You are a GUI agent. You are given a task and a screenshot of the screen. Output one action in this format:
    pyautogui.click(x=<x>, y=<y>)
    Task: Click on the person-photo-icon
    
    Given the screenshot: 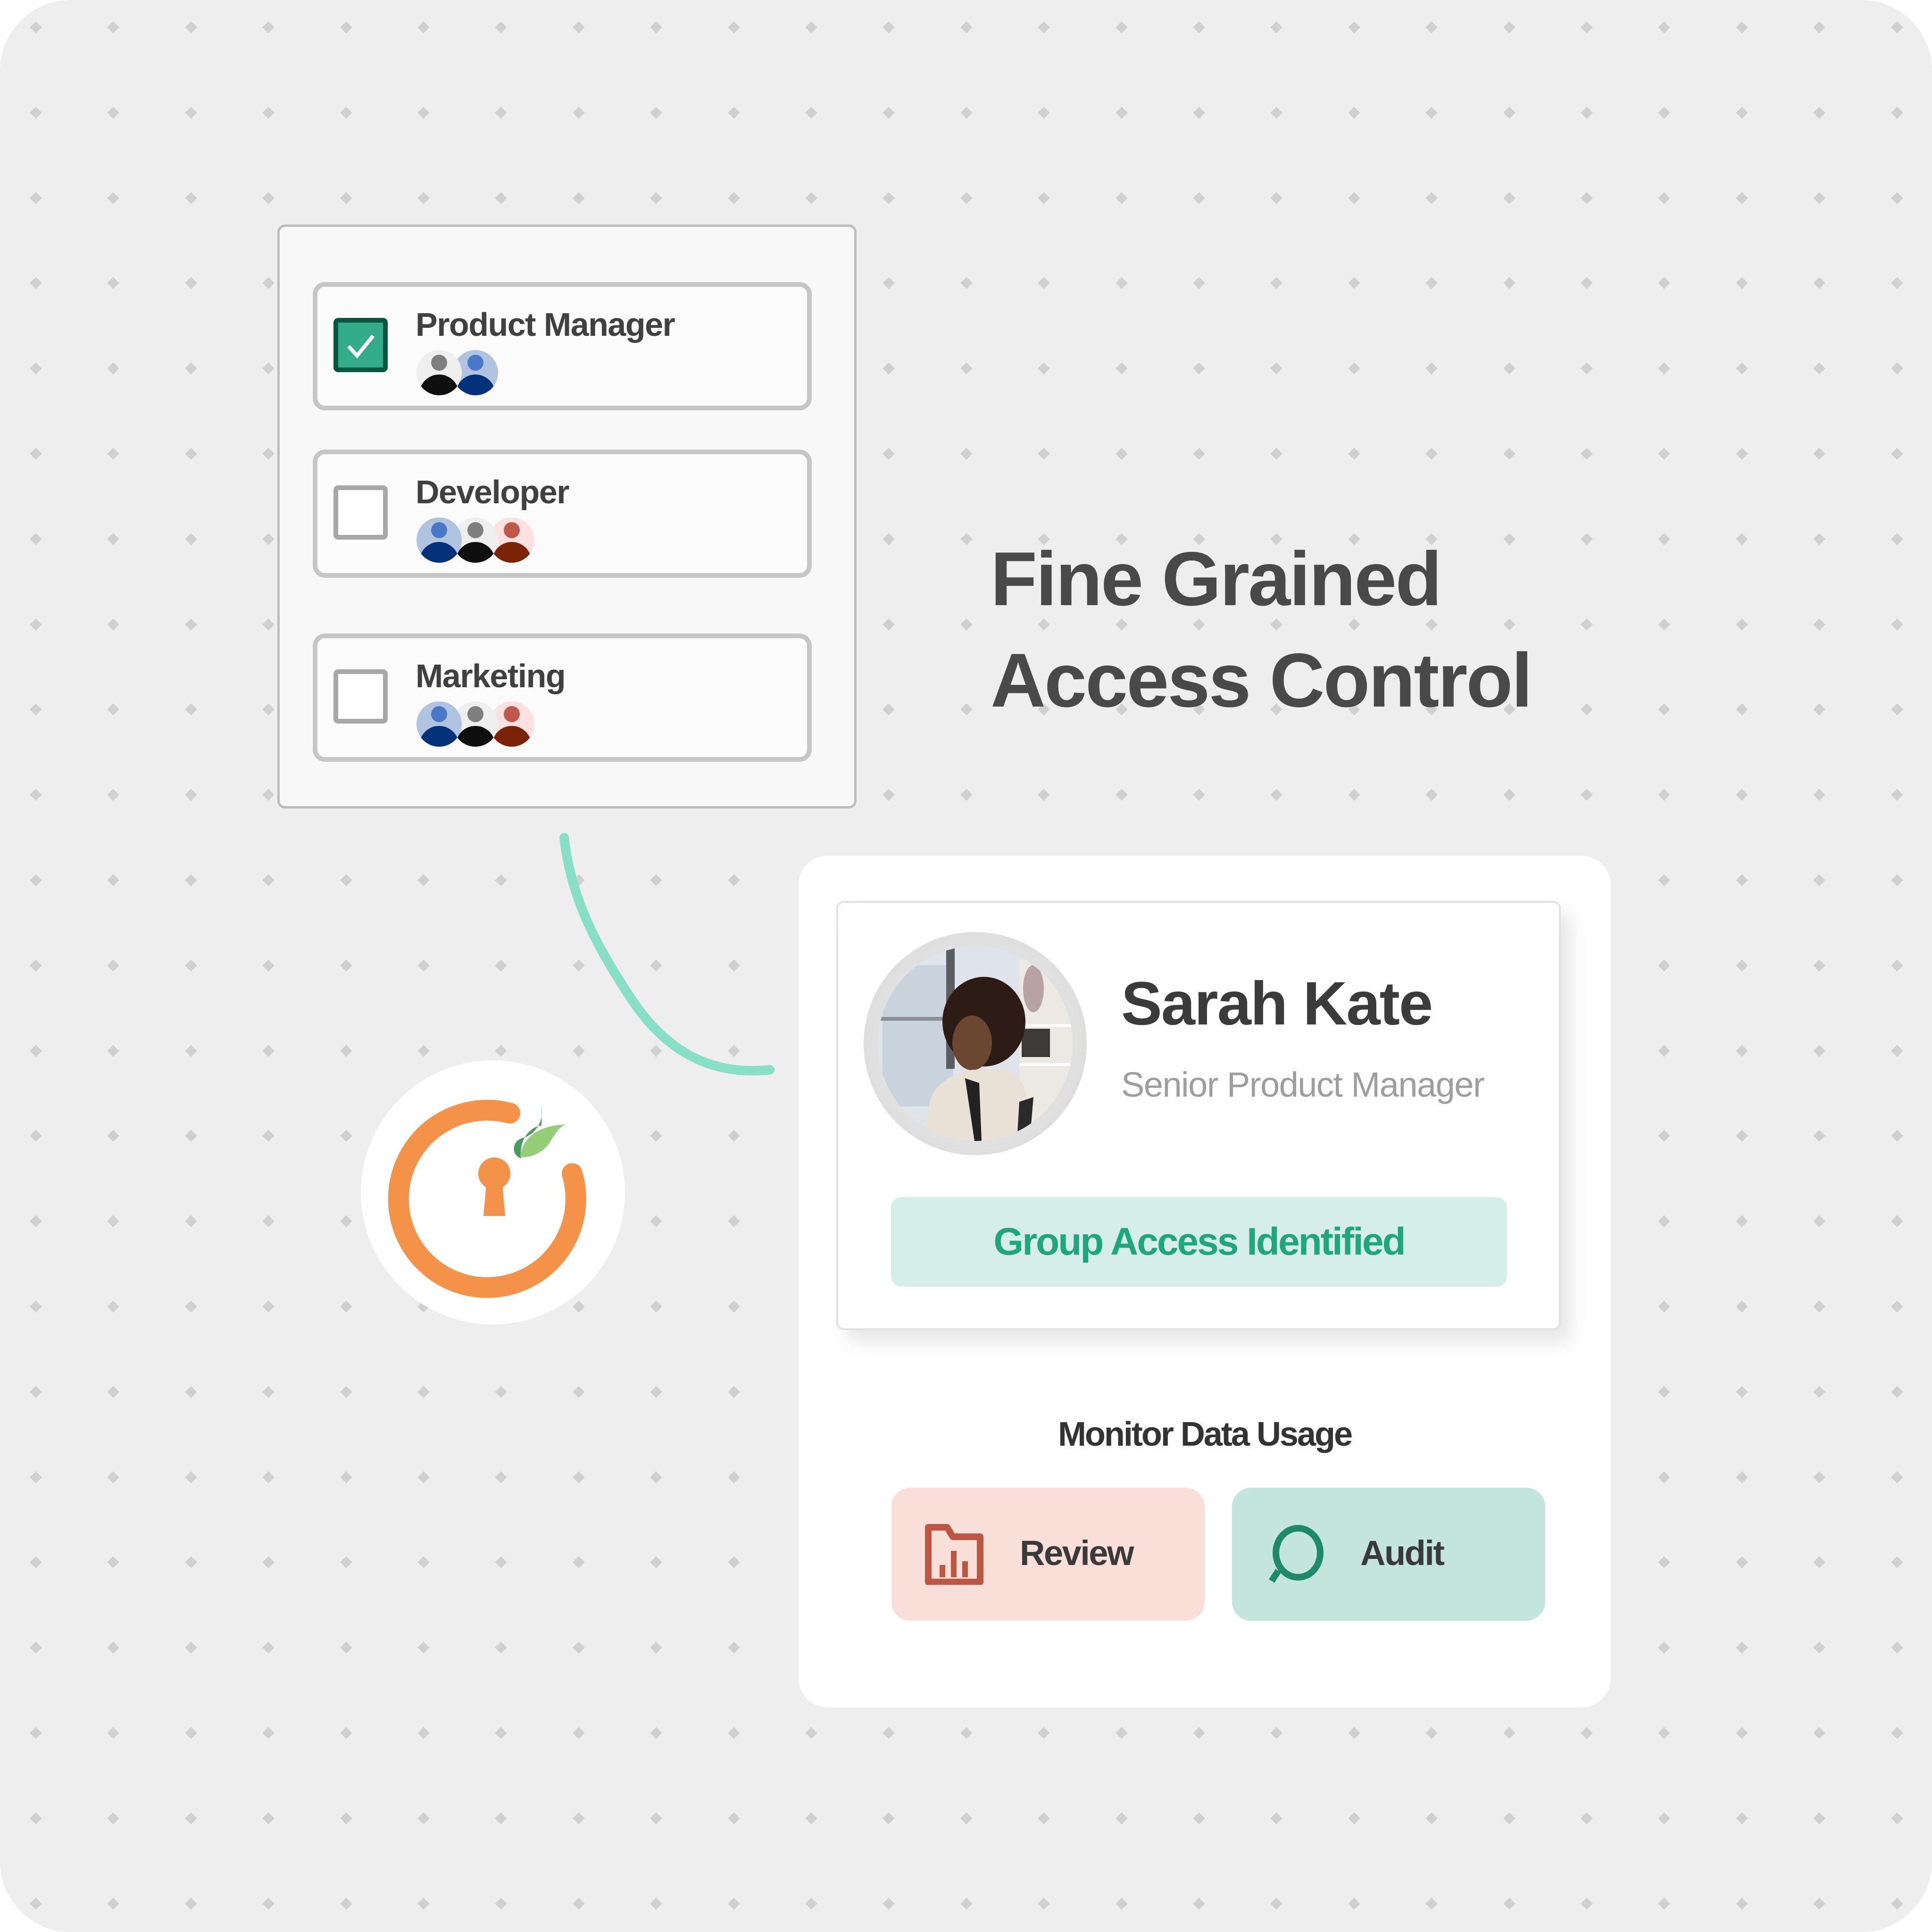 What is the action you would take?
    pyautogui.click(x=976, y=1043)
    